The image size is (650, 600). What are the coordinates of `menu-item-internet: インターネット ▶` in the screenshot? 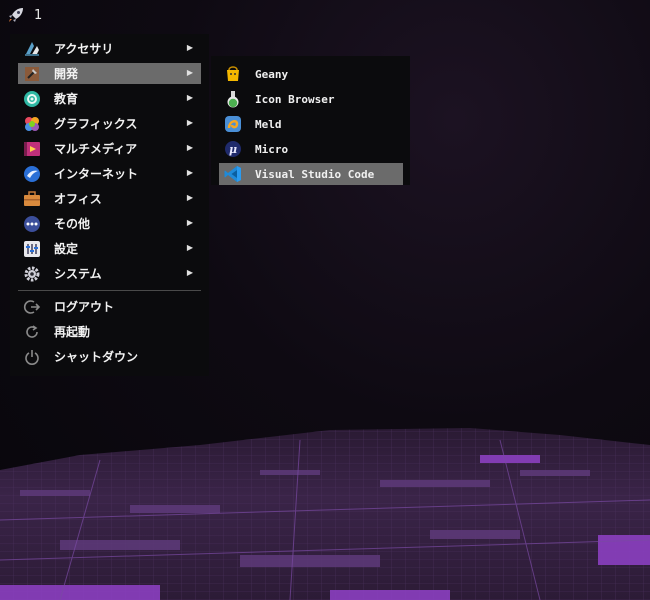 It's located at (109, 173).